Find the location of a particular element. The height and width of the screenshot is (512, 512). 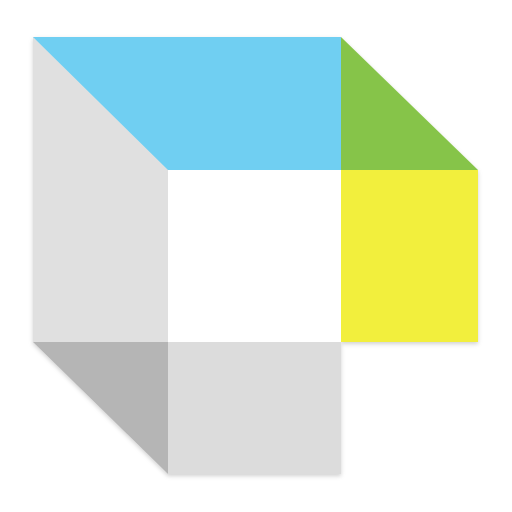

bottom-left-shadow-shape is located at coordinates (100, 408).